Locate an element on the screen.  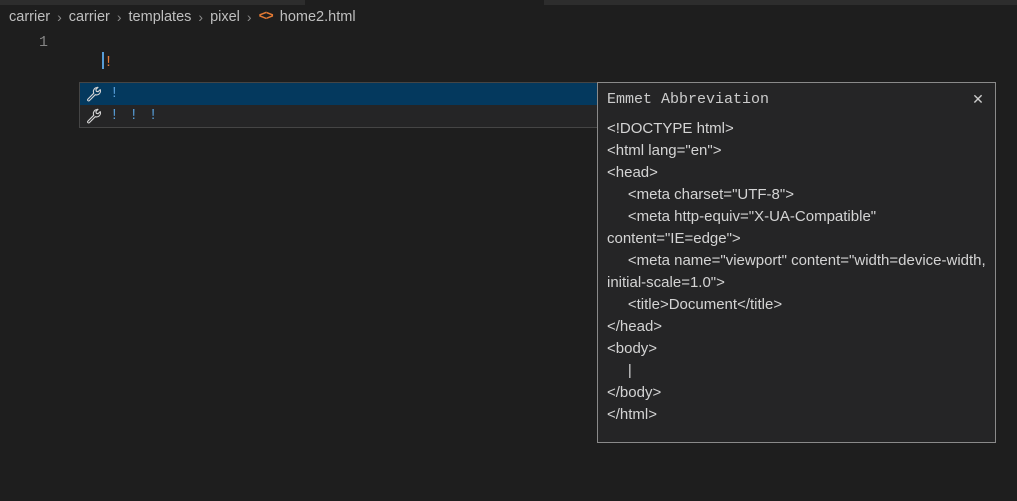
breadcrumb-item-file: home2.html is located at coordinates (318, 17).